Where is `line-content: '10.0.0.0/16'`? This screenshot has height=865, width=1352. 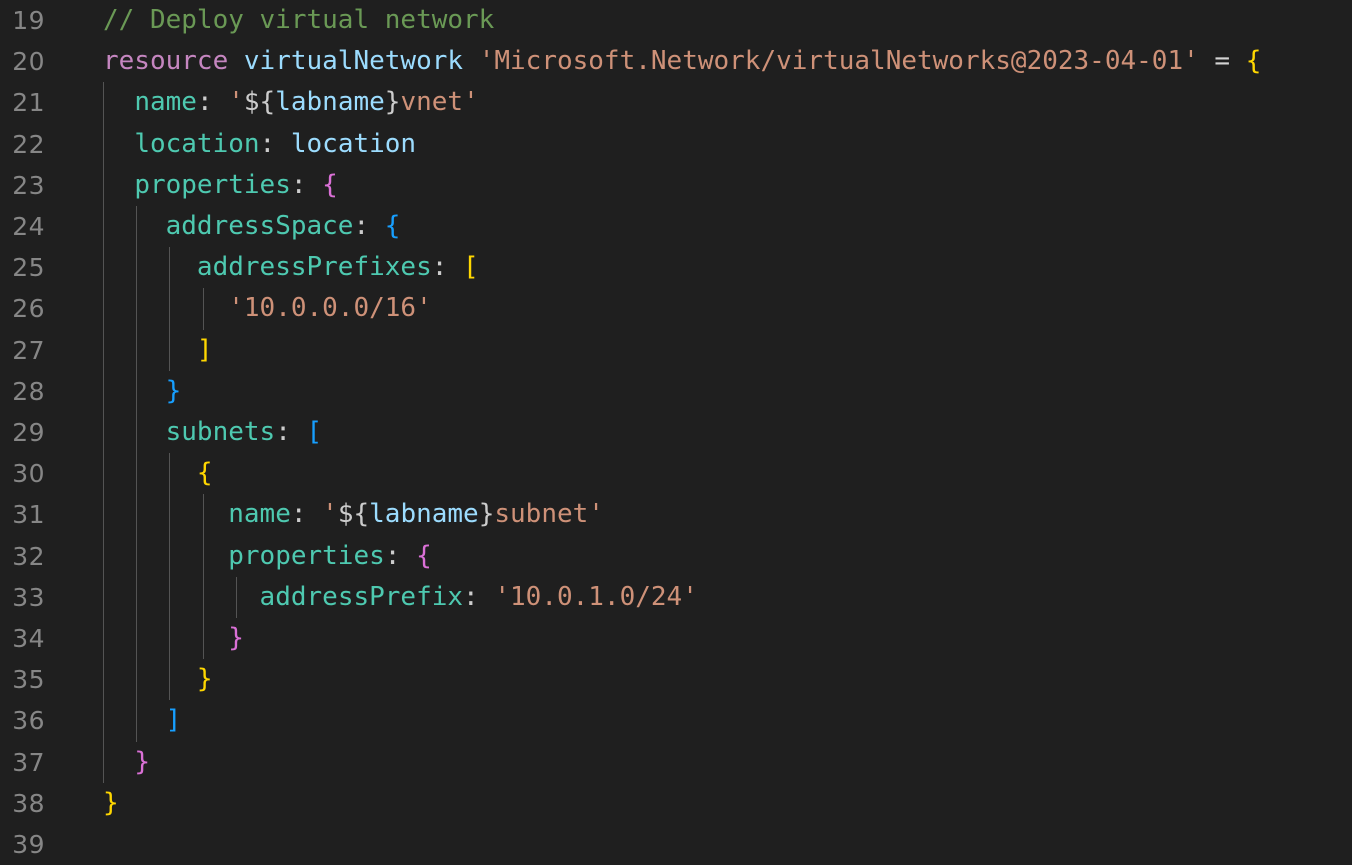 line-content: '10.0.0.0/16' is located at coordinates (267, 308).